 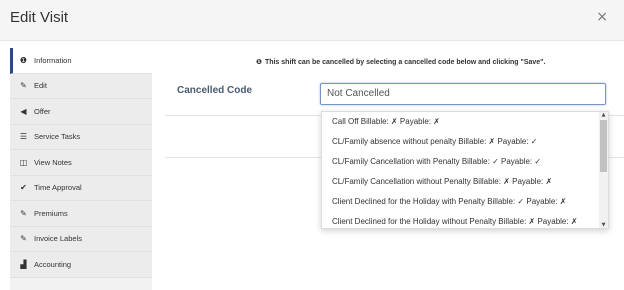 I want to click on sidebar-item-invoice-labels: ✎ Invoice Labels, so click(x=81, y=239).